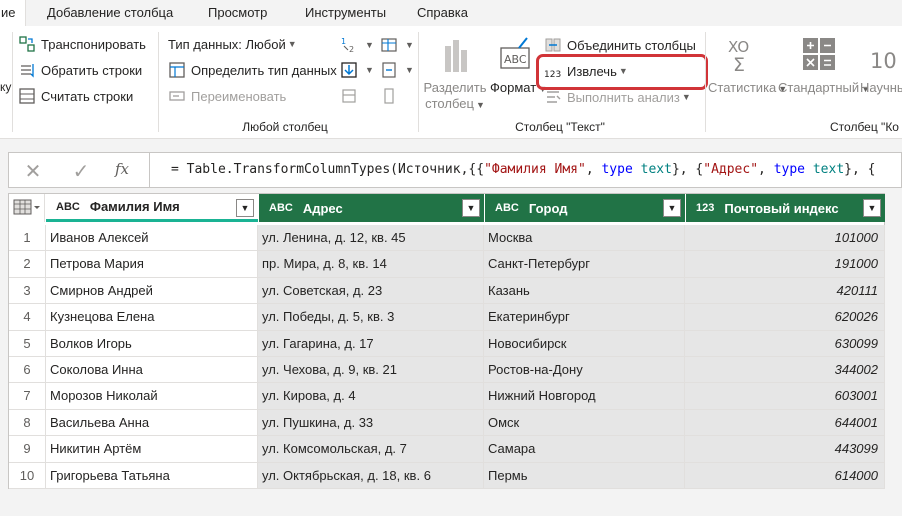  Describe the element at coordinates (881, 87) in the screenshot. I see `scientific-label: Научный` at that location.